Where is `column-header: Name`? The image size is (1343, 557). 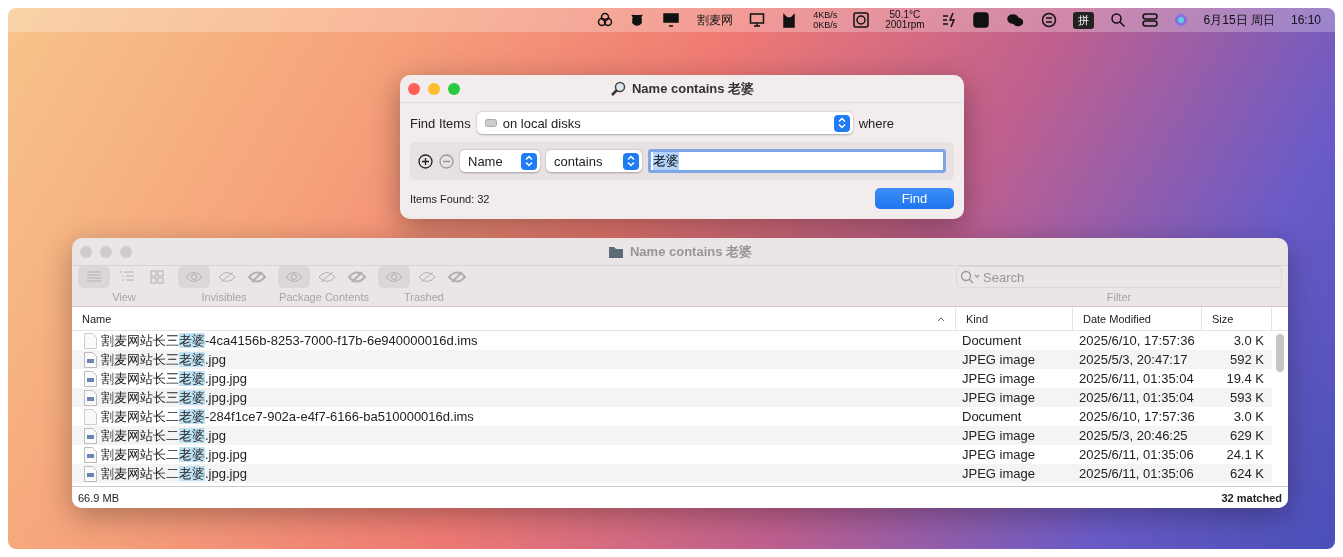
column-header: Name is located at coordinates (514, 318).